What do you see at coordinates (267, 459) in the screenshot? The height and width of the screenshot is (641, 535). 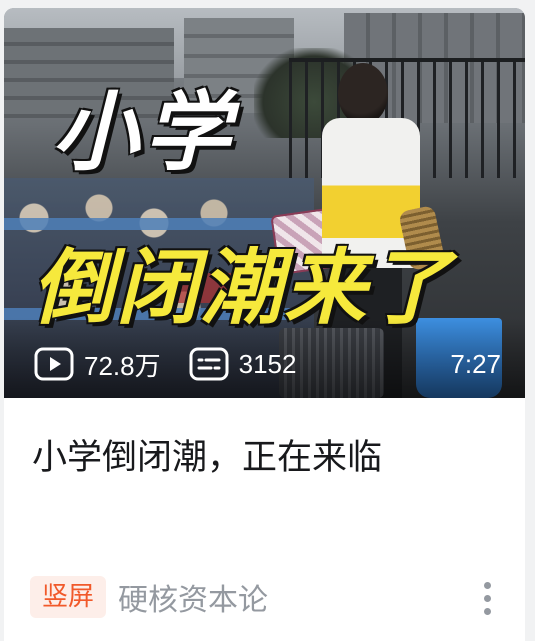 I see `video-title: 小学倒闭潮，正在来临` at bounding box center [267, 459].